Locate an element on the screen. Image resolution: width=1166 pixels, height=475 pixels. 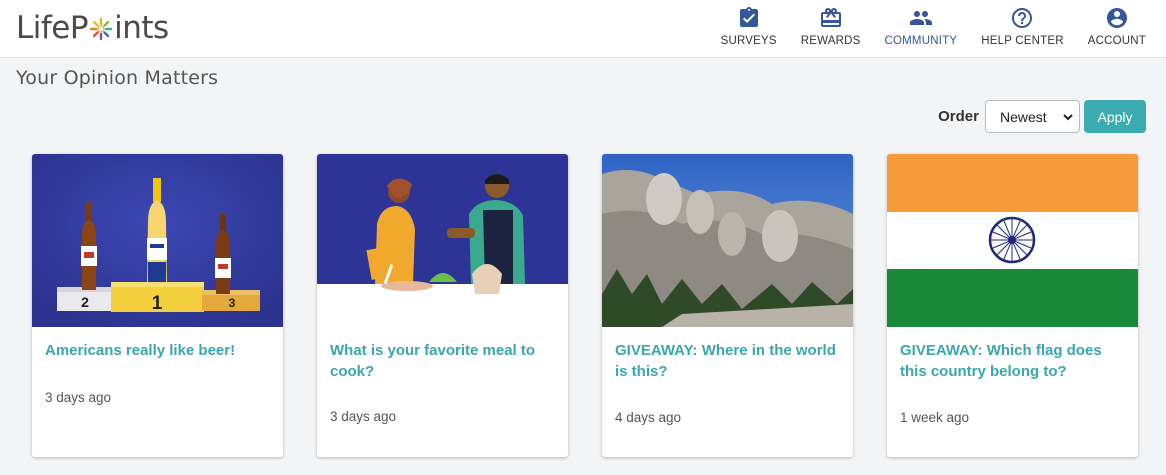
card-title: What is your favorite meal to cook? is located at coordinates (442, 361).